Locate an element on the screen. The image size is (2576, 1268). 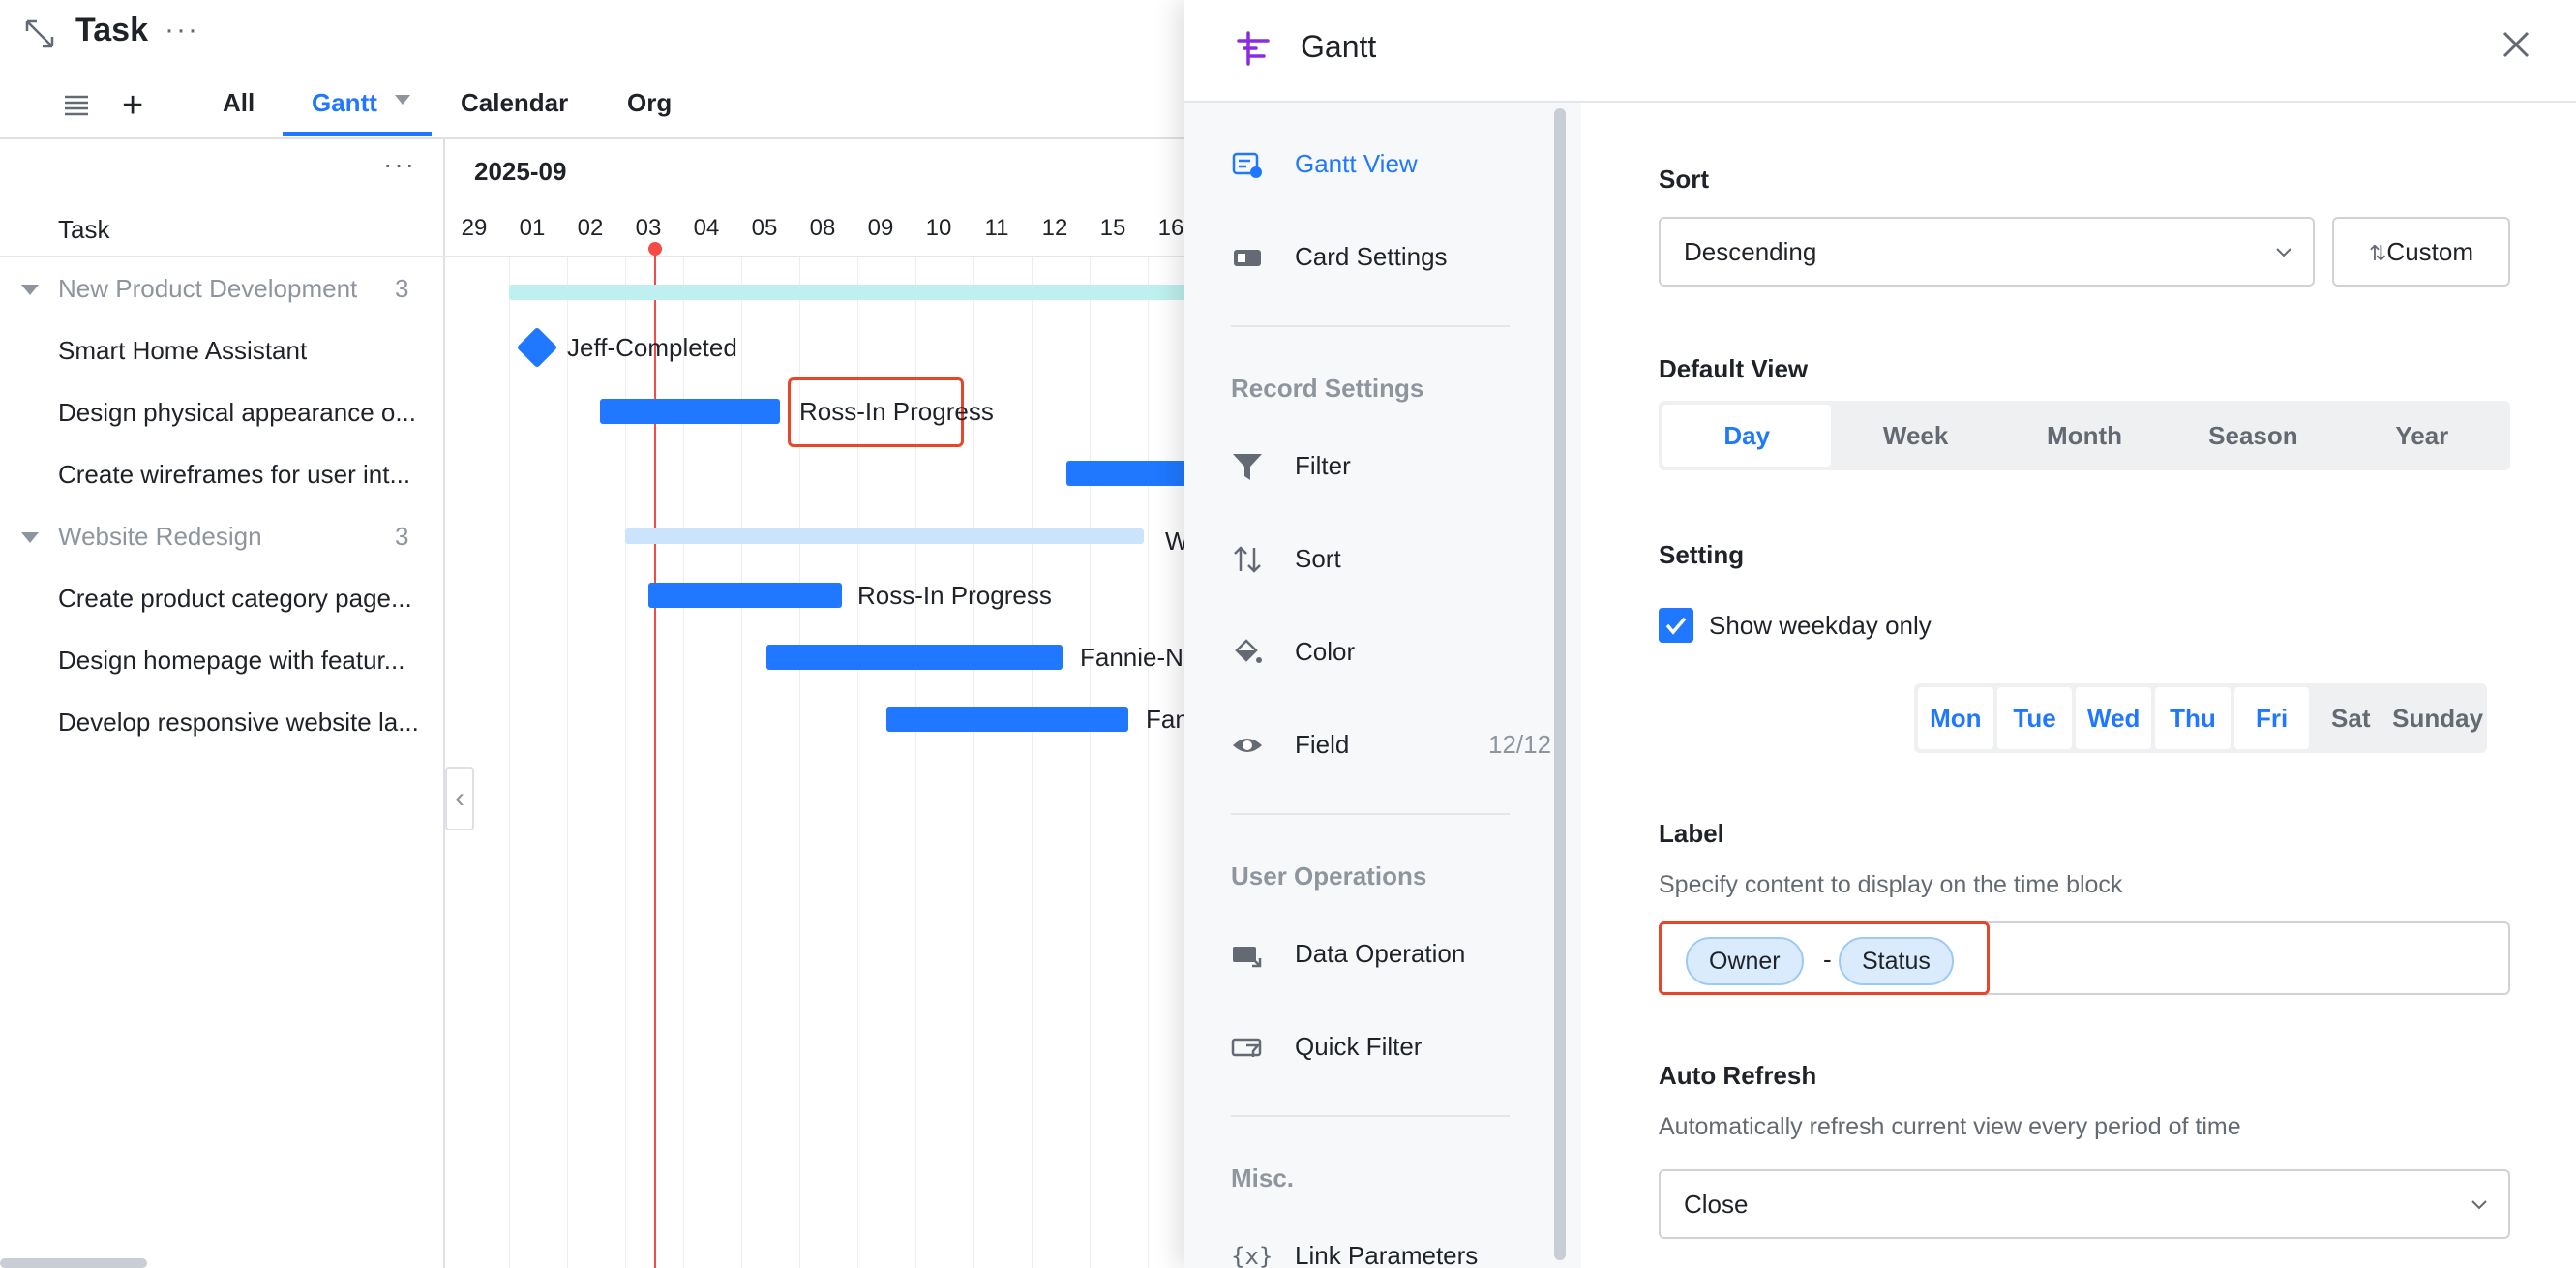
view-option-month: Month is located at coordinates (2084, 436).